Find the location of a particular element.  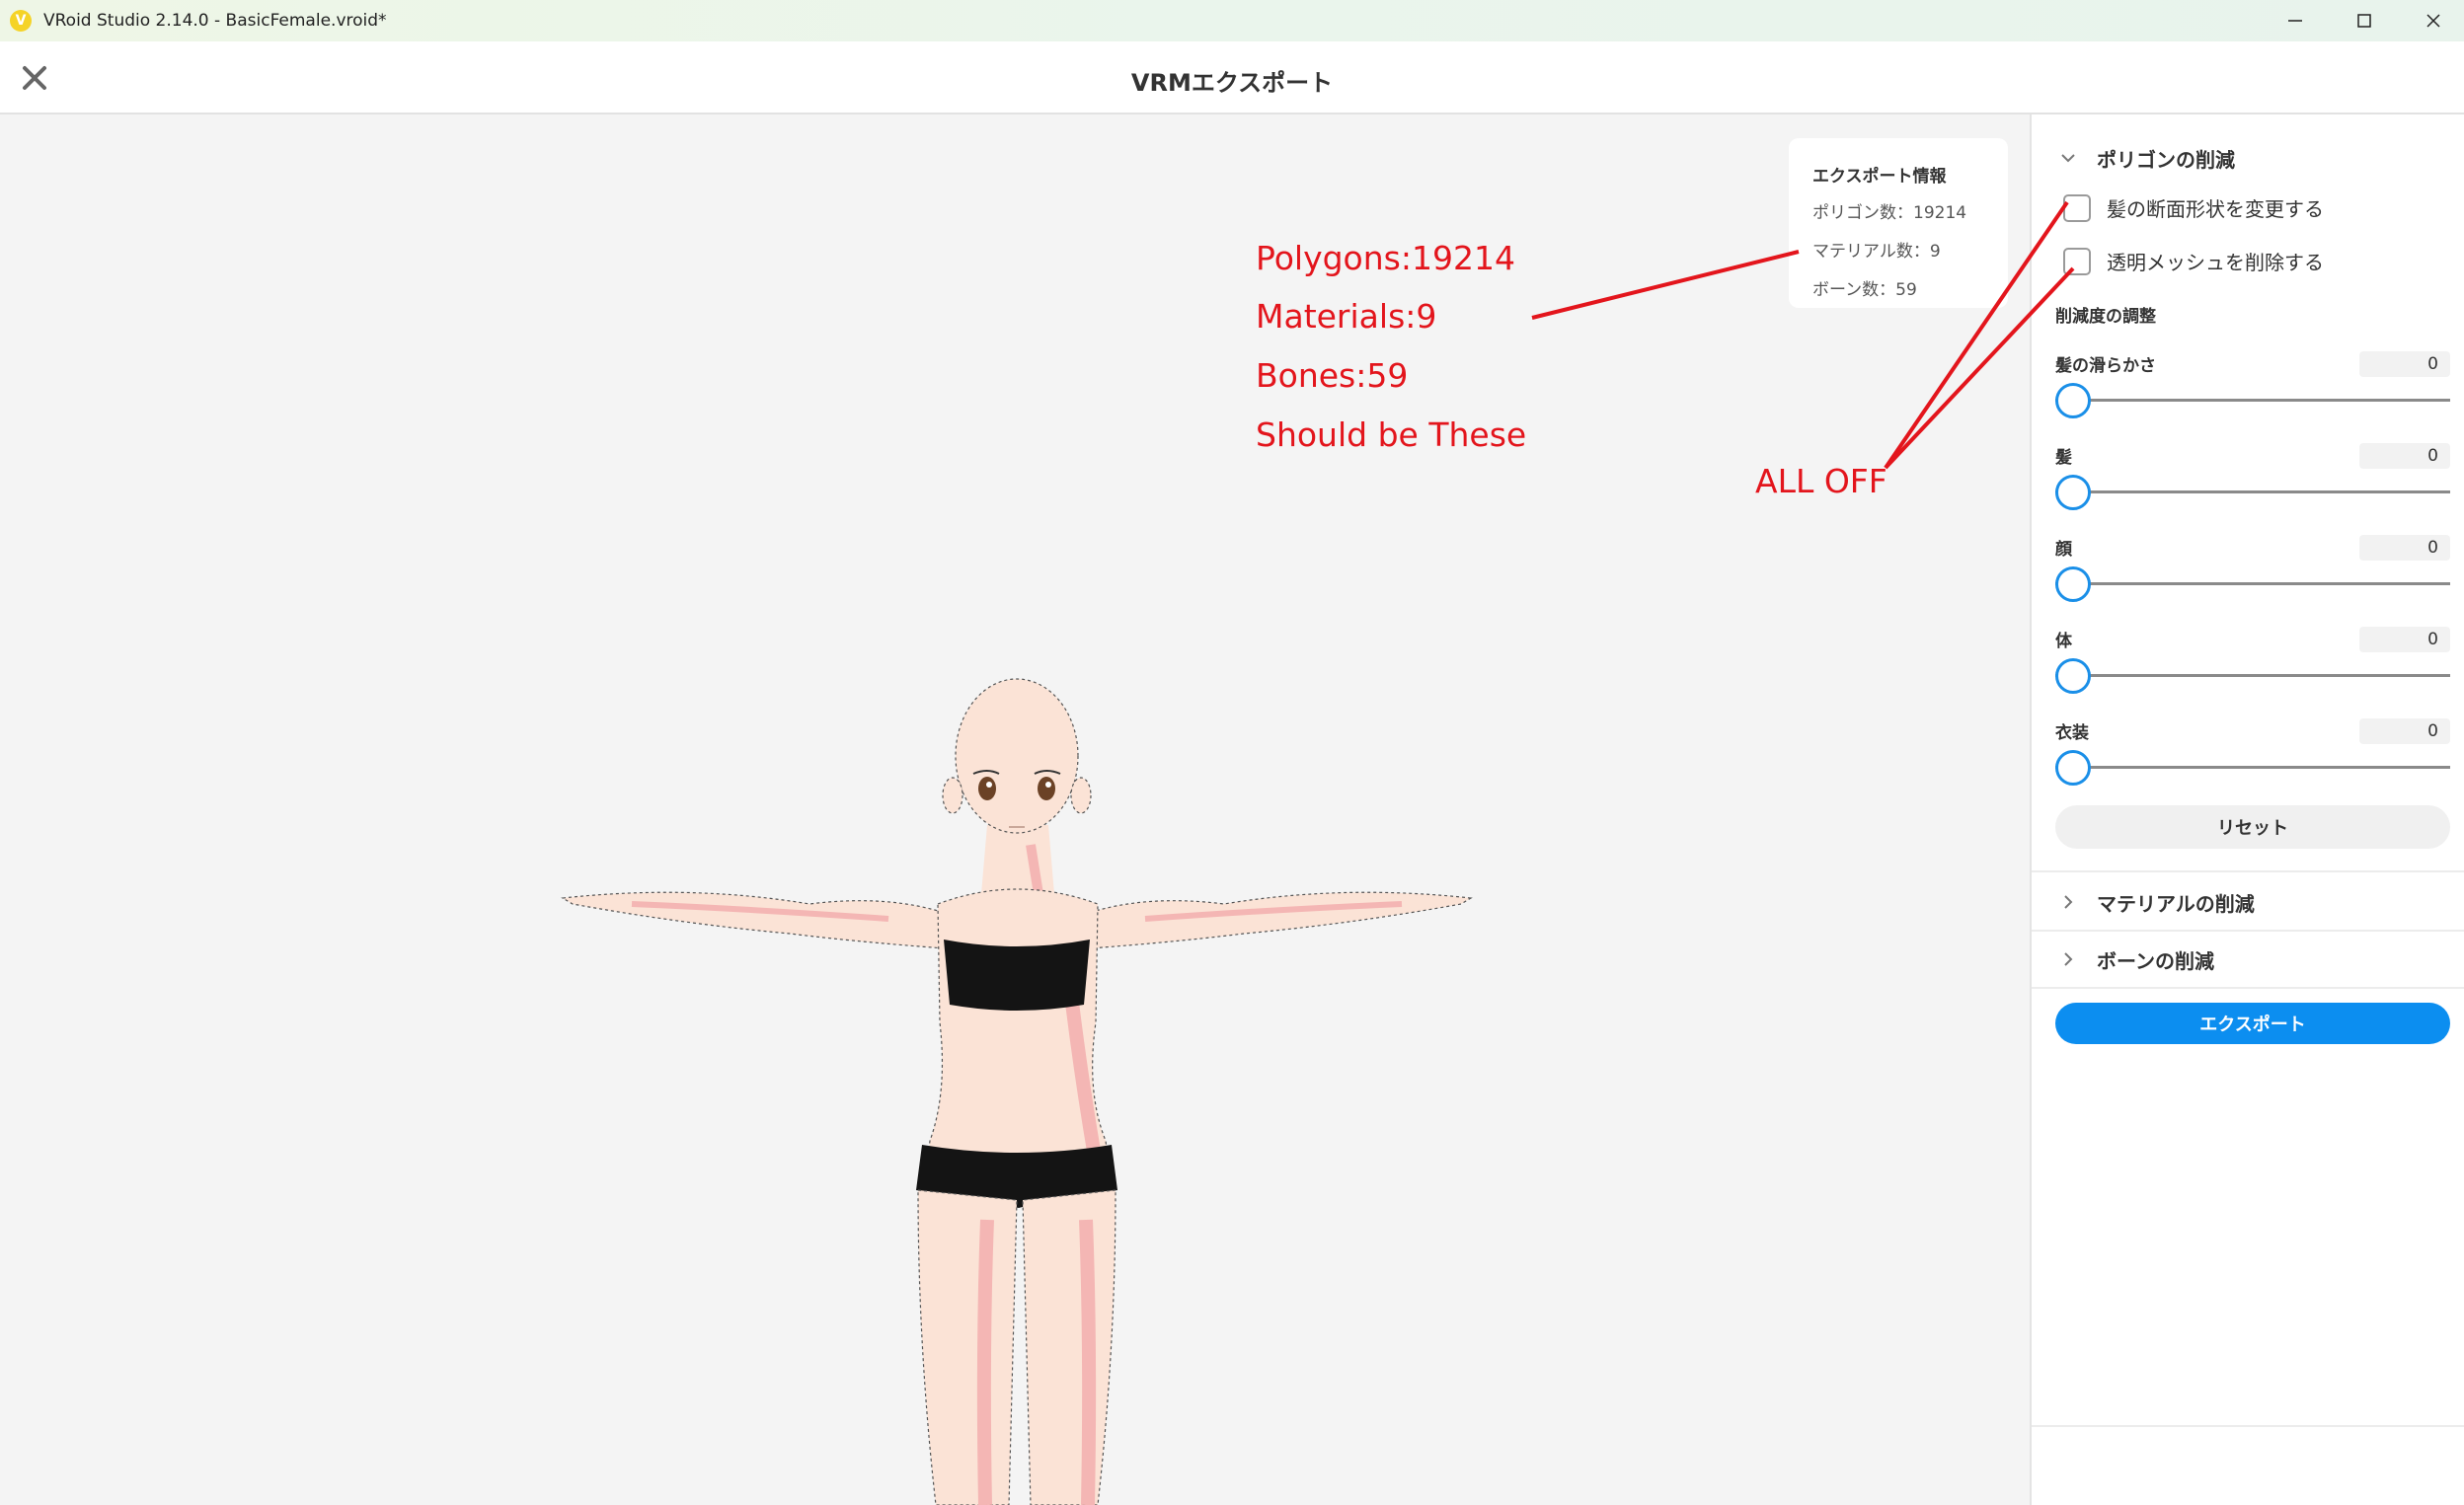

bone-reduction-label: ボーンの削減 is located at coordinates (2155, 961).